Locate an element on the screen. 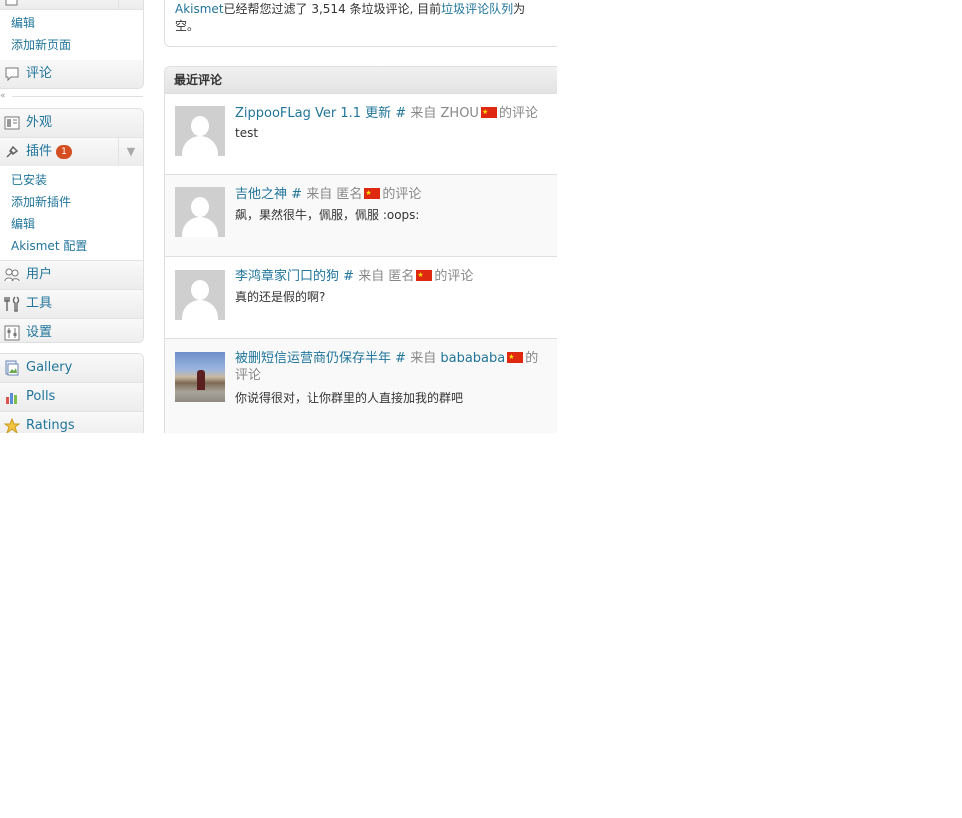  menu-comments-label: 评论 is located at coordinates (39, 73).